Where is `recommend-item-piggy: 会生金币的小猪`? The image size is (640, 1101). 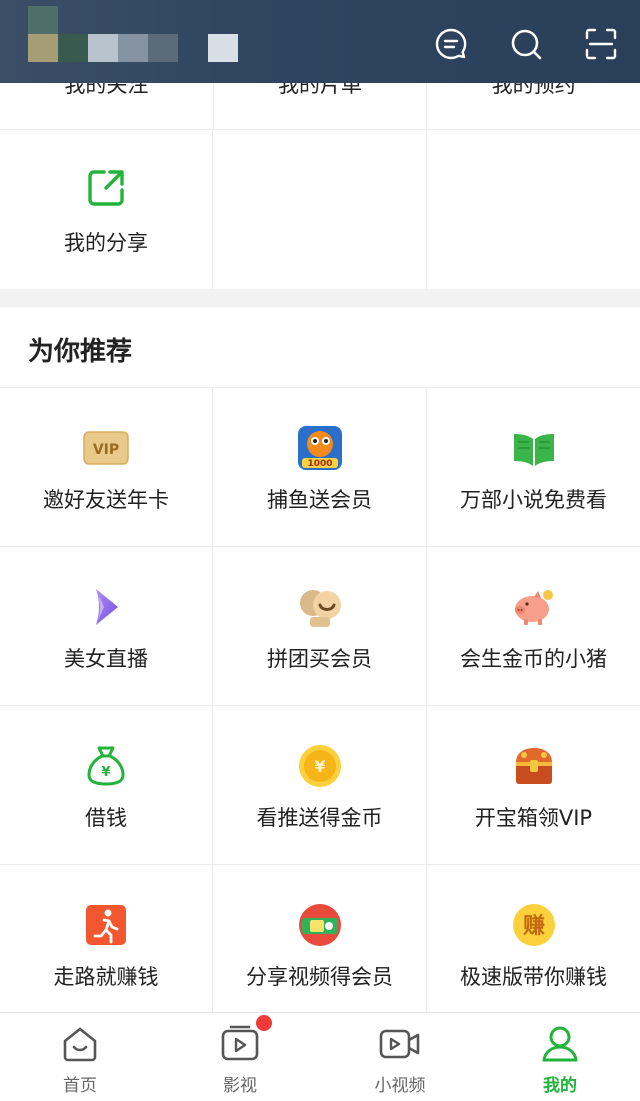 recommend-item-piggy: 会生金币的小猪 is located at coordinates (533, 626).